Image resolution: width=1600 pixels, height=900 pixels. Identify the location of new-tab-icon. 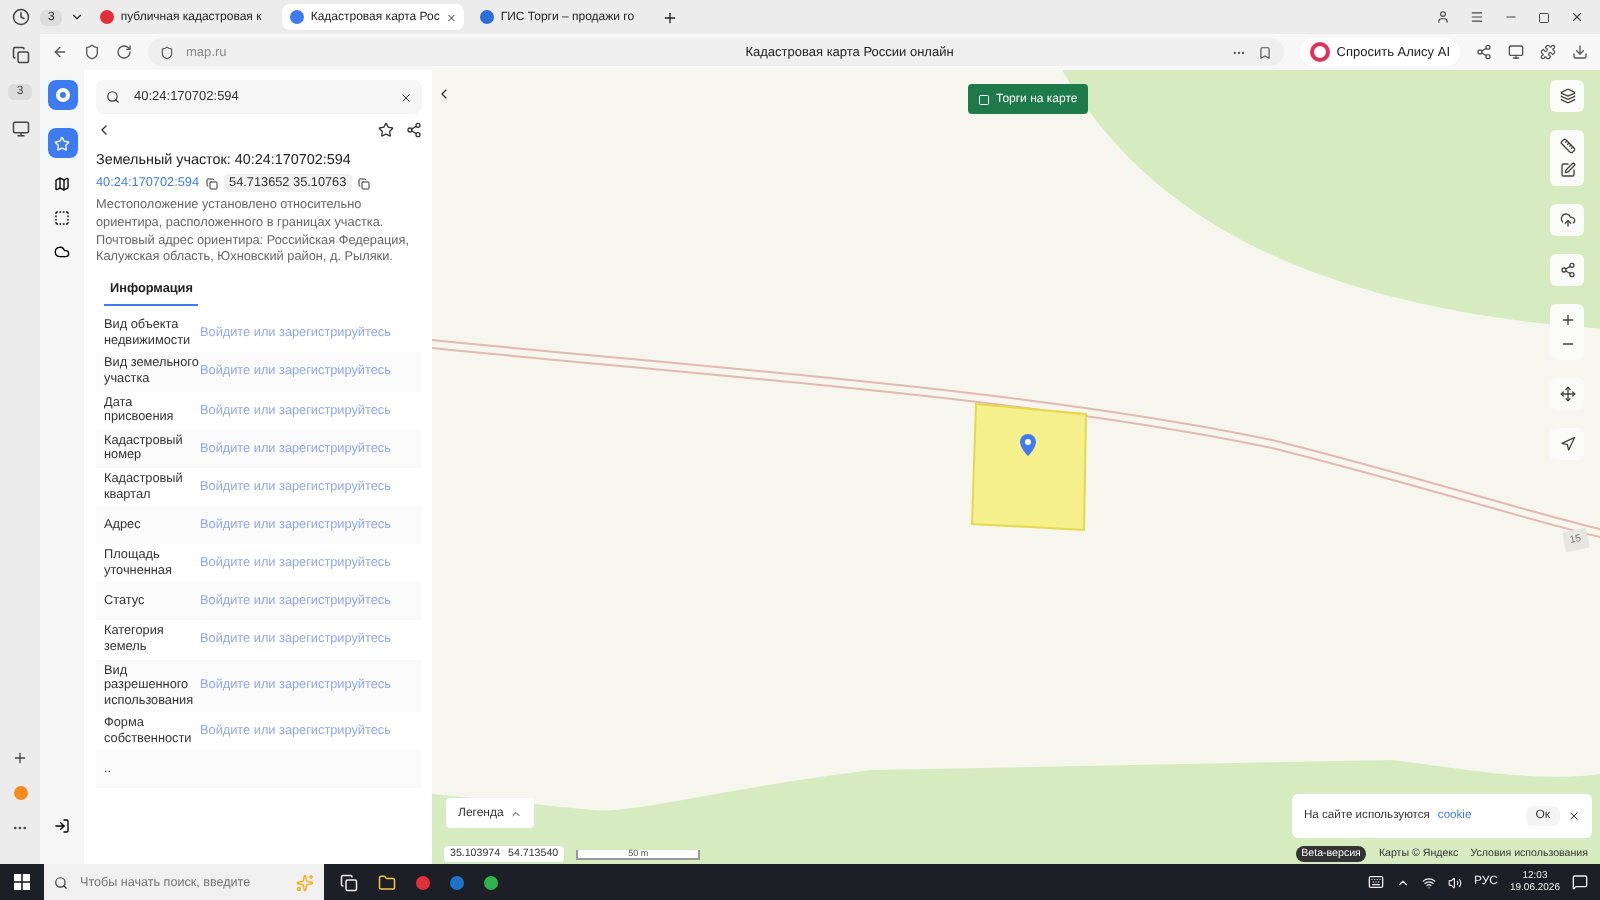
(670, 17).